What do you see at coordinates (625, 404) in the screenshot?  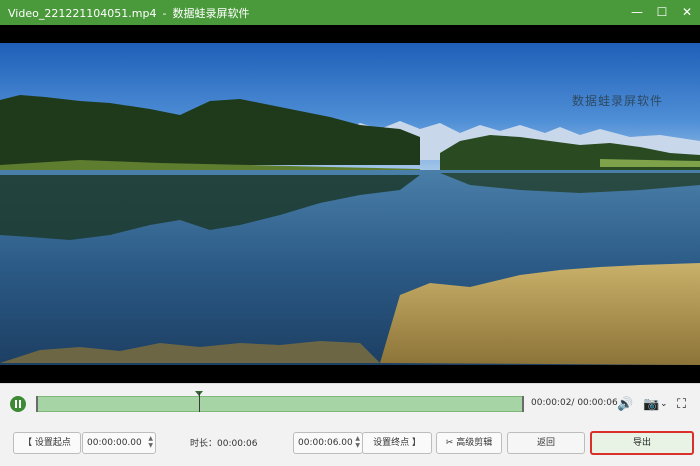 I see `volume-icon: 🔊` at bounding box center [625, 404].